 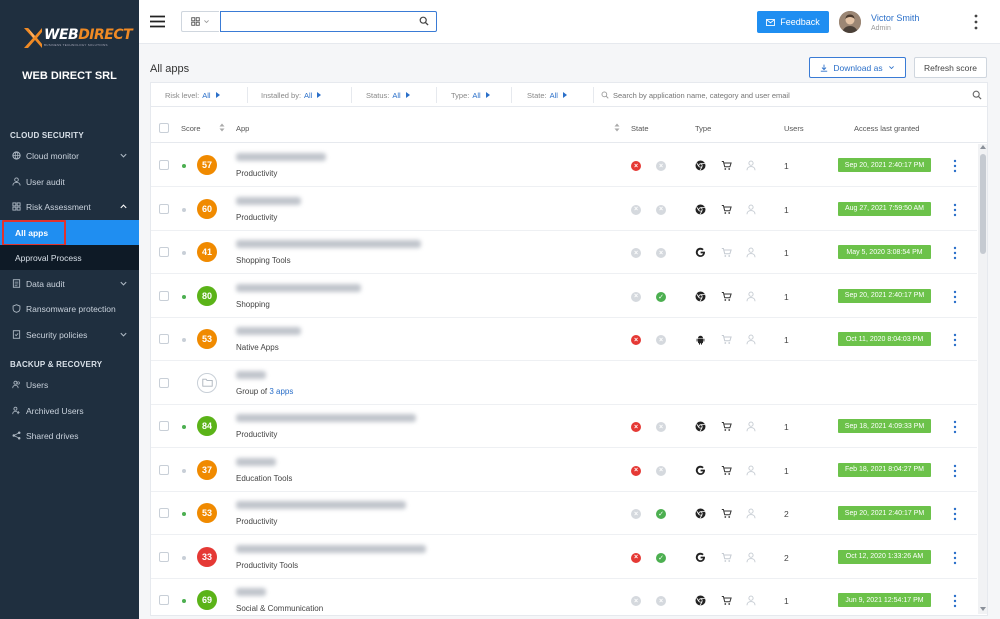 What do you see at coordinates (291, 95) in the screenshot?
I see `filter-installed-by: Installed by: All` at bounding box center [291, 95].